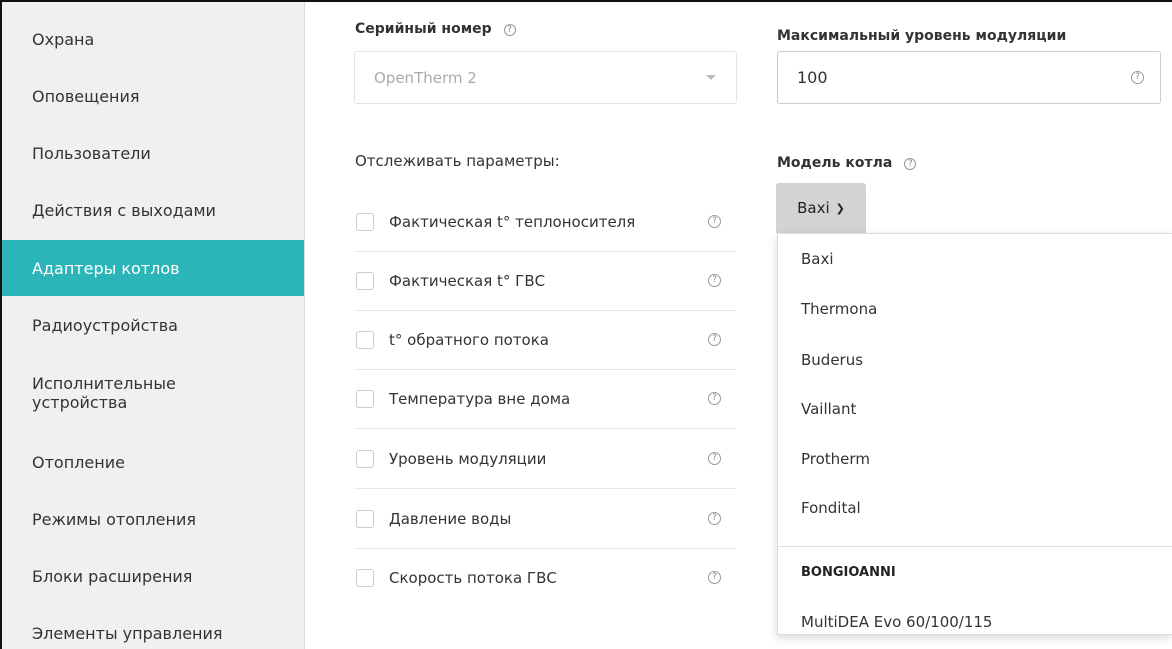  What do you see at coordinates (124, 210) in the screenshot?
I see `sidebar-item-label: Действия с выходами` at bounding box center [124, 210].